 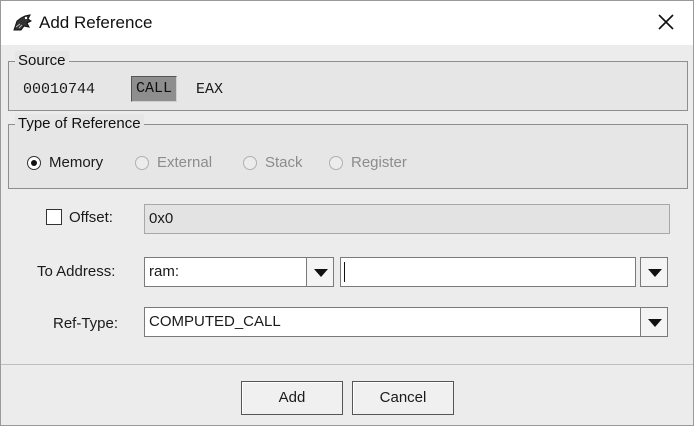 I want to click on source-operand: EAX, so click(x=209, y=89).